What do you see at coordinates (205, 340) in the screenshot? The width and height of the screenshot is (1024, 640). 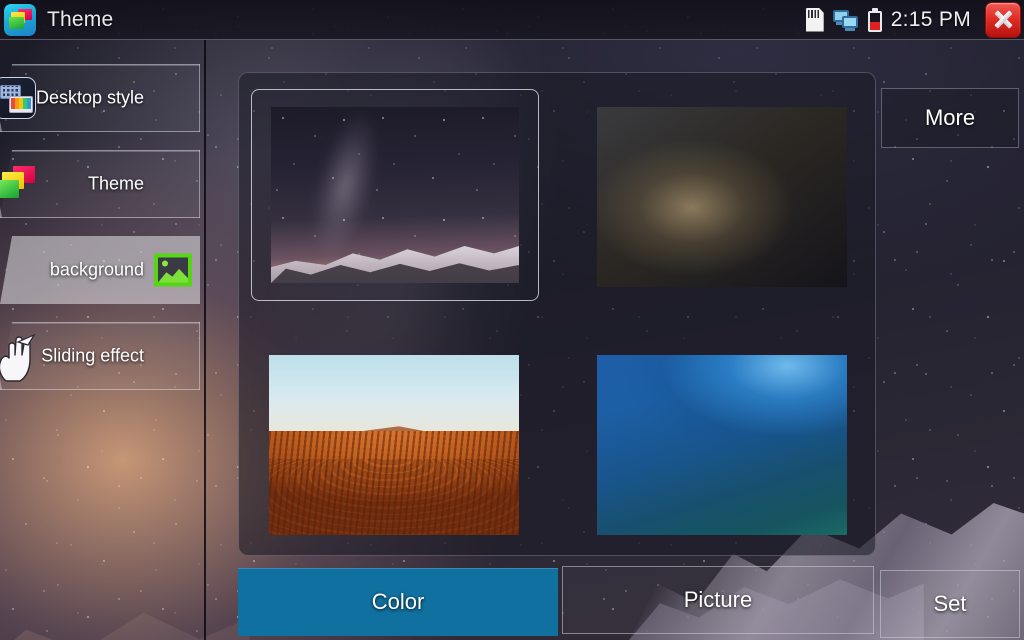 I see `sidebar-divider` at bounding box center [205, 340].